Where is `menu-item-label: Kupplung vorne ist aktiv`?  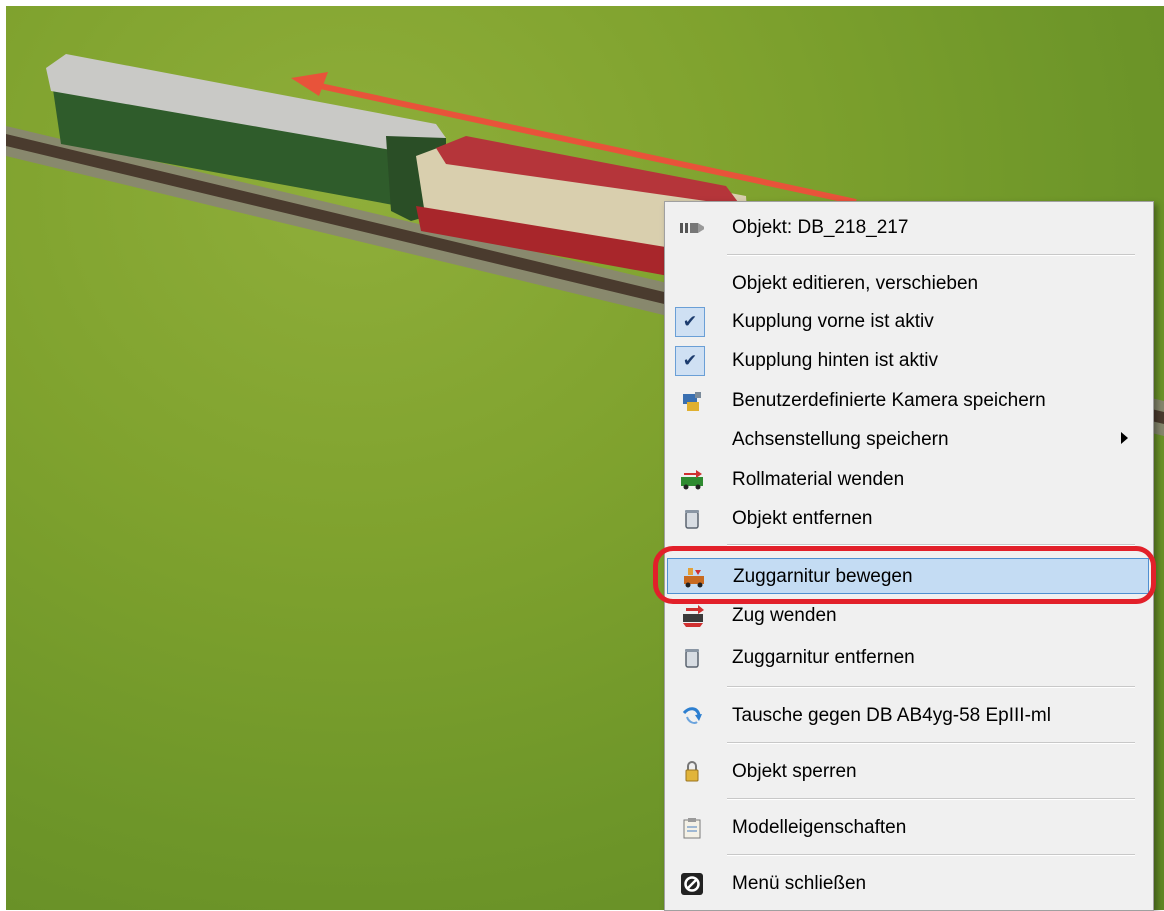
menu-item-label: Kupplung vorne ist aktiv is located at coordinates (833, 321).